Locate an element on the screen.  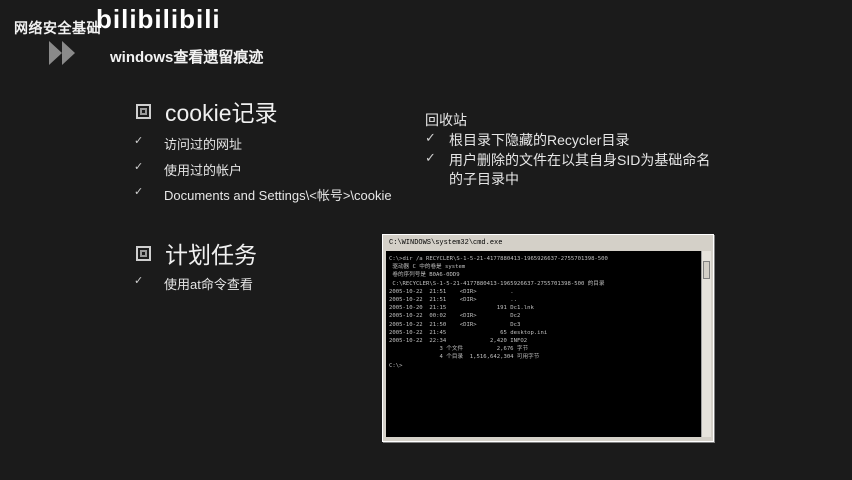
list-item: ✓ 用户删除的文件在以其自身SID为基础命名 is located at coordinates (567, 160).